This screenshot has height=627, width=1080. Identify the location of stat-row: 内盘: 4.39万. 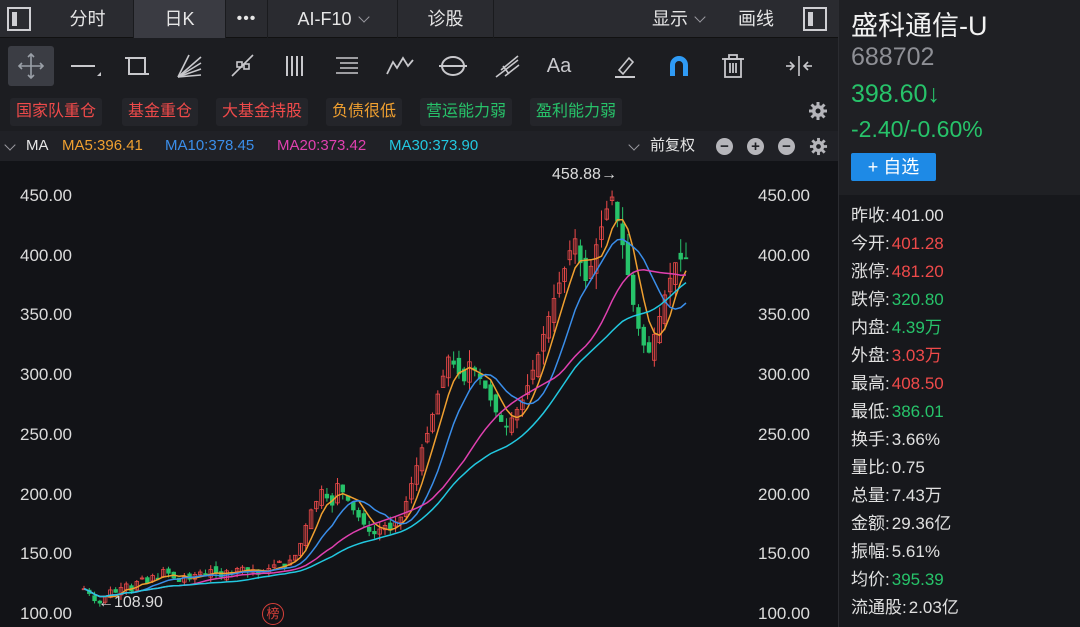
(896, 325).